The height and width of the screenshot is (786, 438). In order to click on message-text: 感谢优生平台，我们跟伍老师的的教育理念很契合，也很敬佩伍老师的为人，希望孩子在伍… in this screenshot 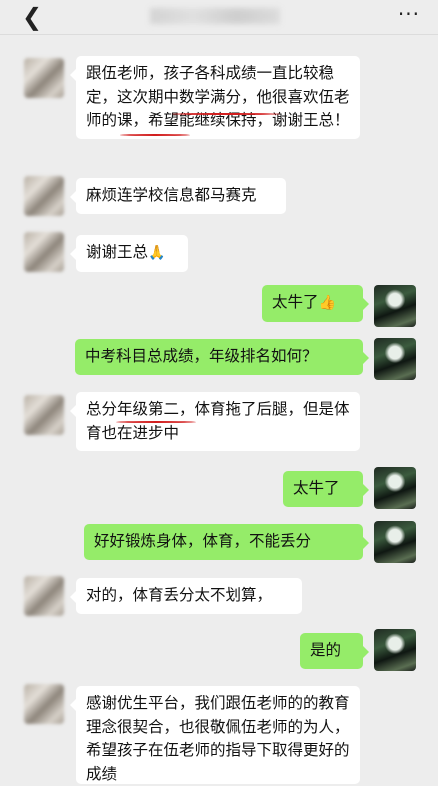, I will do `click(218, 738)`.